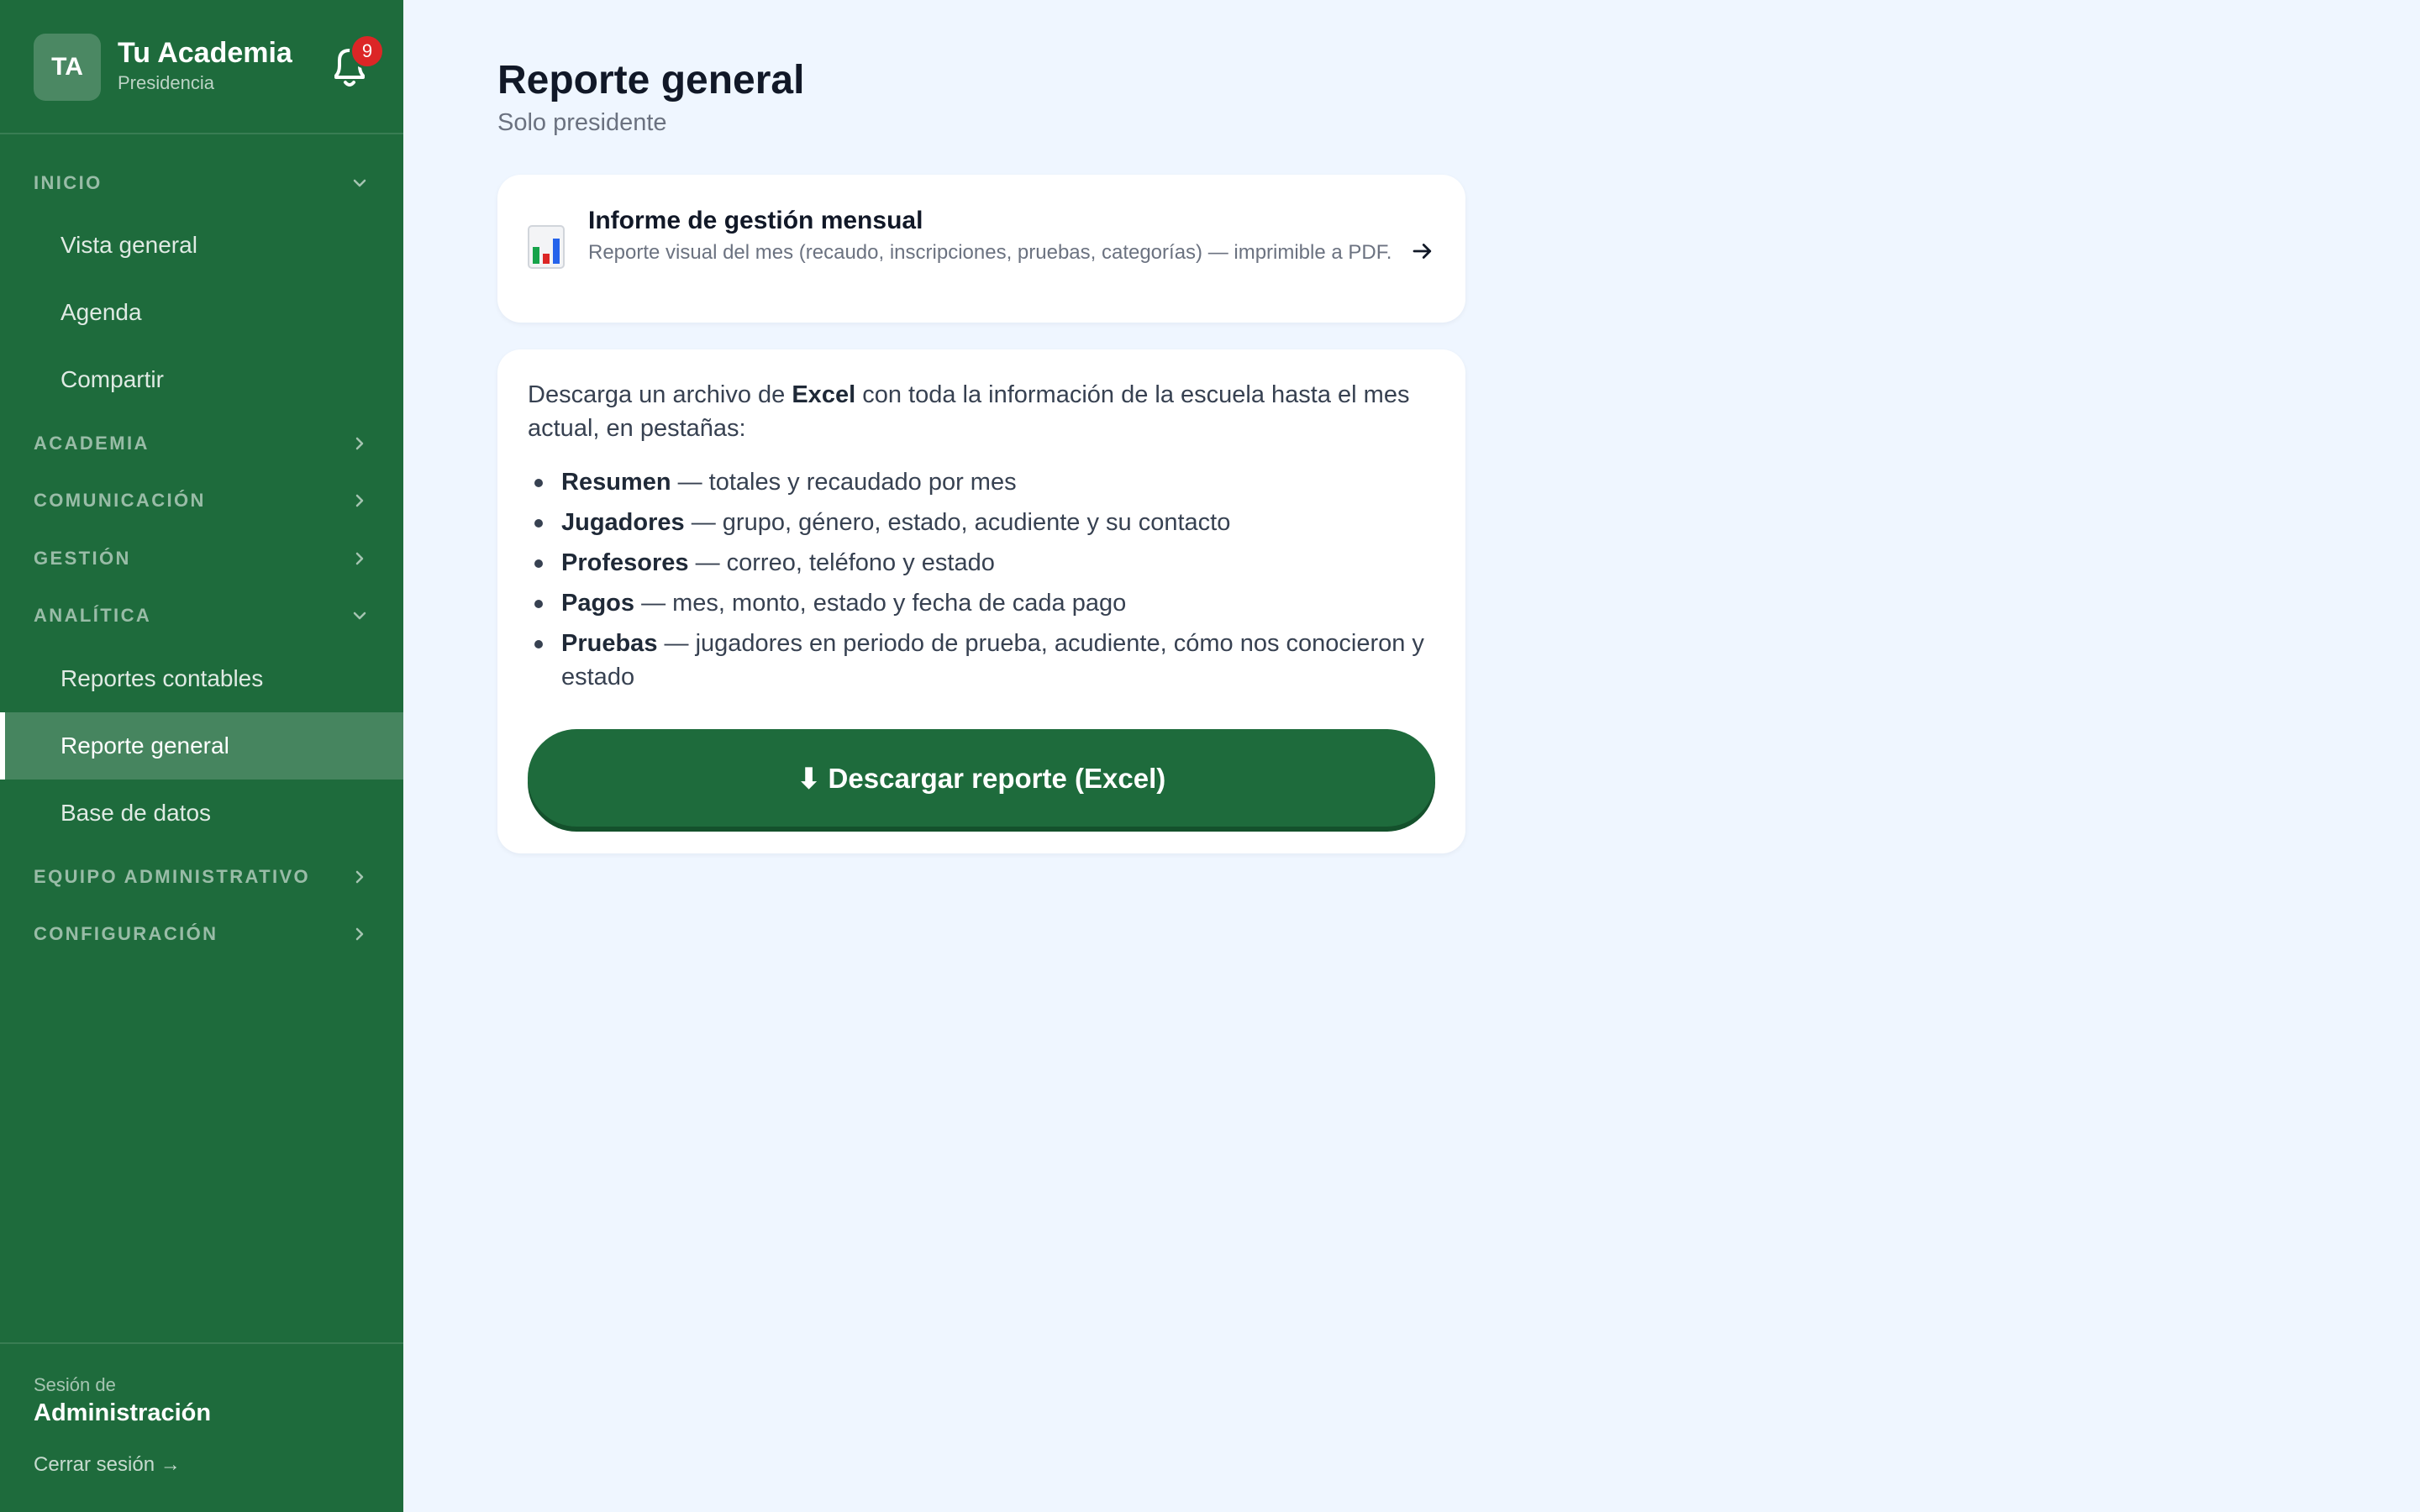 This screenshot has width=2420, height=1512. What do you see at coordinates (202, 615) in the screenshot?
I see `nav-section-analitica: ANALÍTICA` at bounding box center [202, 615].